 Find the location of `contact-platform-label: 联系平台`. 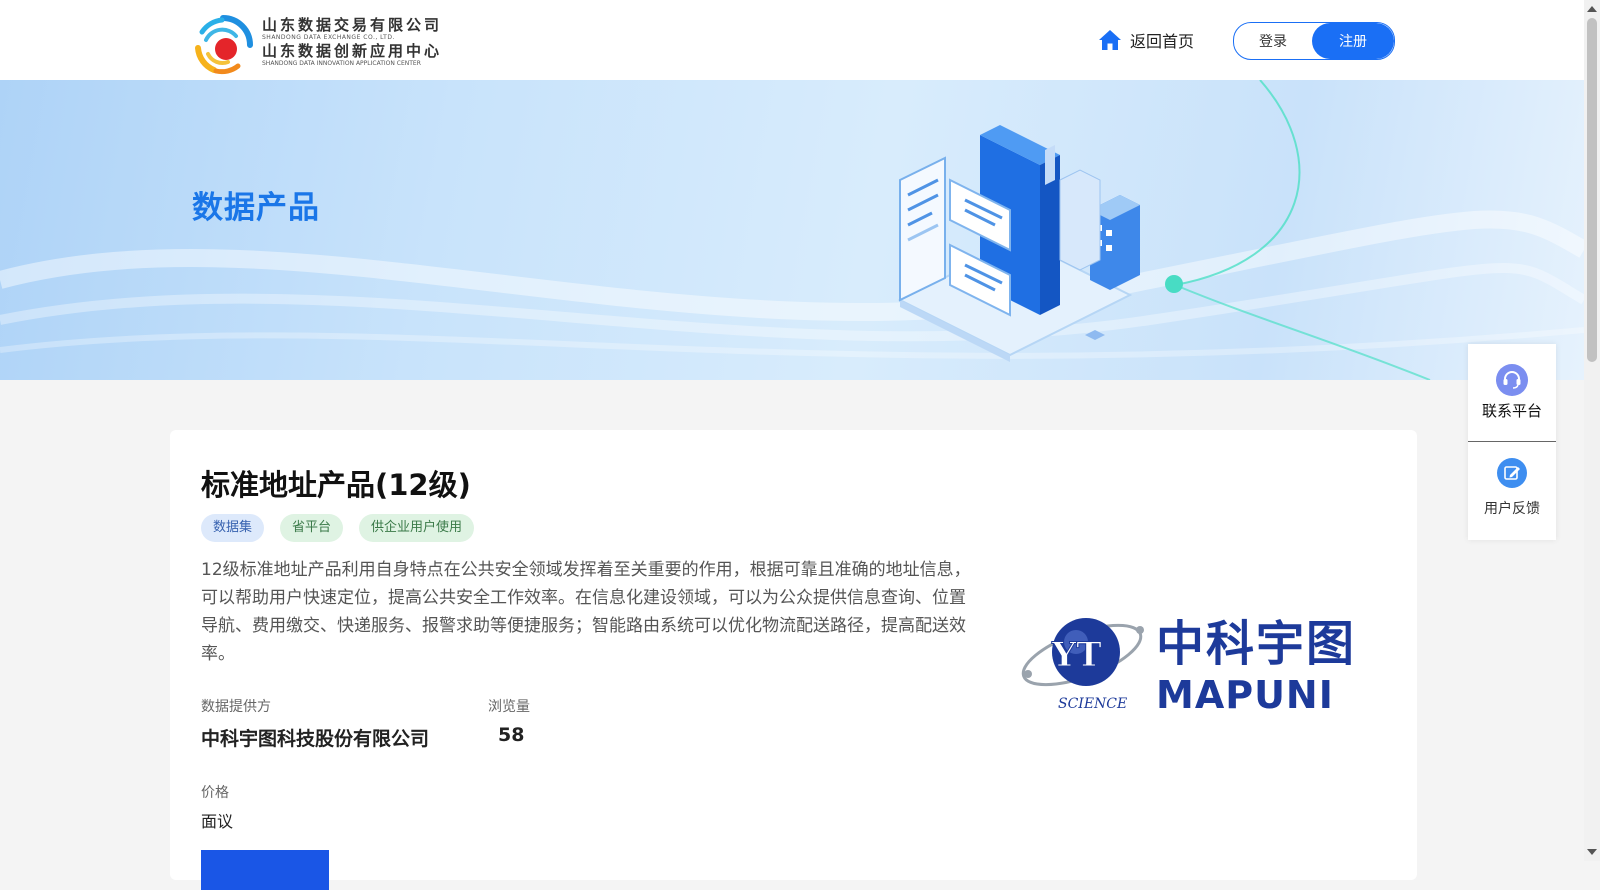

contact-platform-label: 联系平台 is located at coordinates (1511, 411).